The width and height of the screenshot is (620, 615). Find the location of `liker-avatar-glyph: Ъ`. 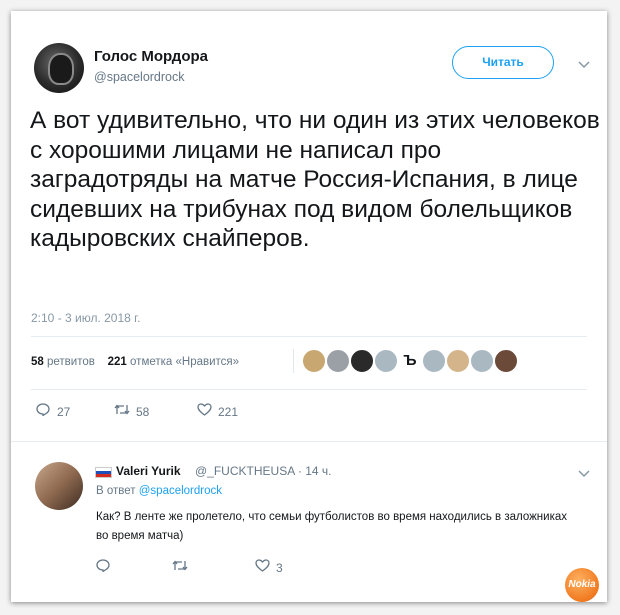

liker-avatar-glyph: Ъ is located at coordinates (410, 360).